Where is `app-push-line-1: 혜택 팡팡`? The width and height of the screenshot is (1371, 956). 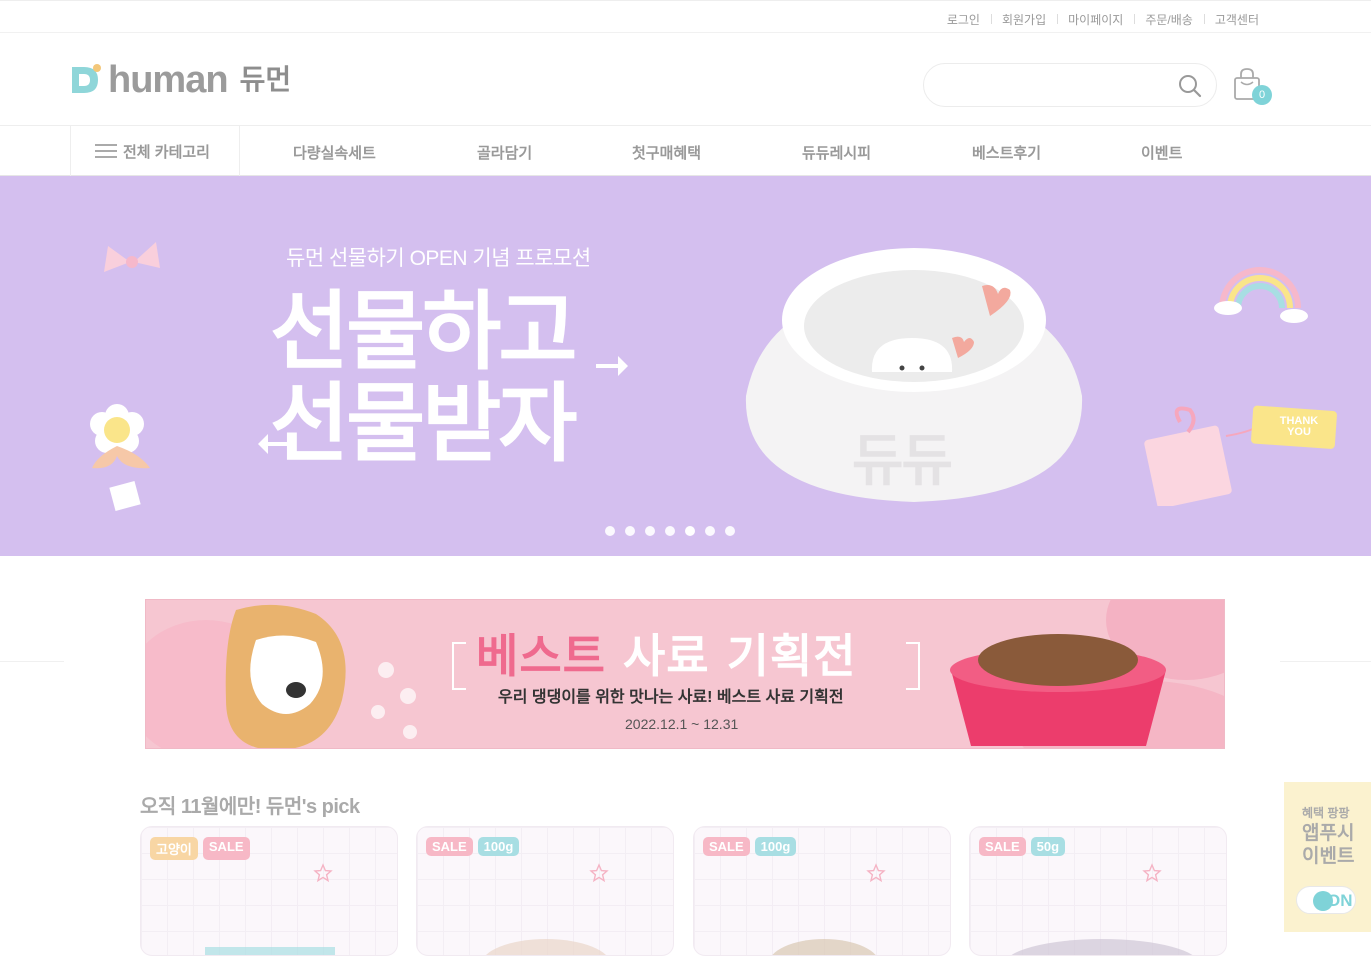
app-push-line-1: 혜택 팡팡 is located at coordinates (1326, 813).